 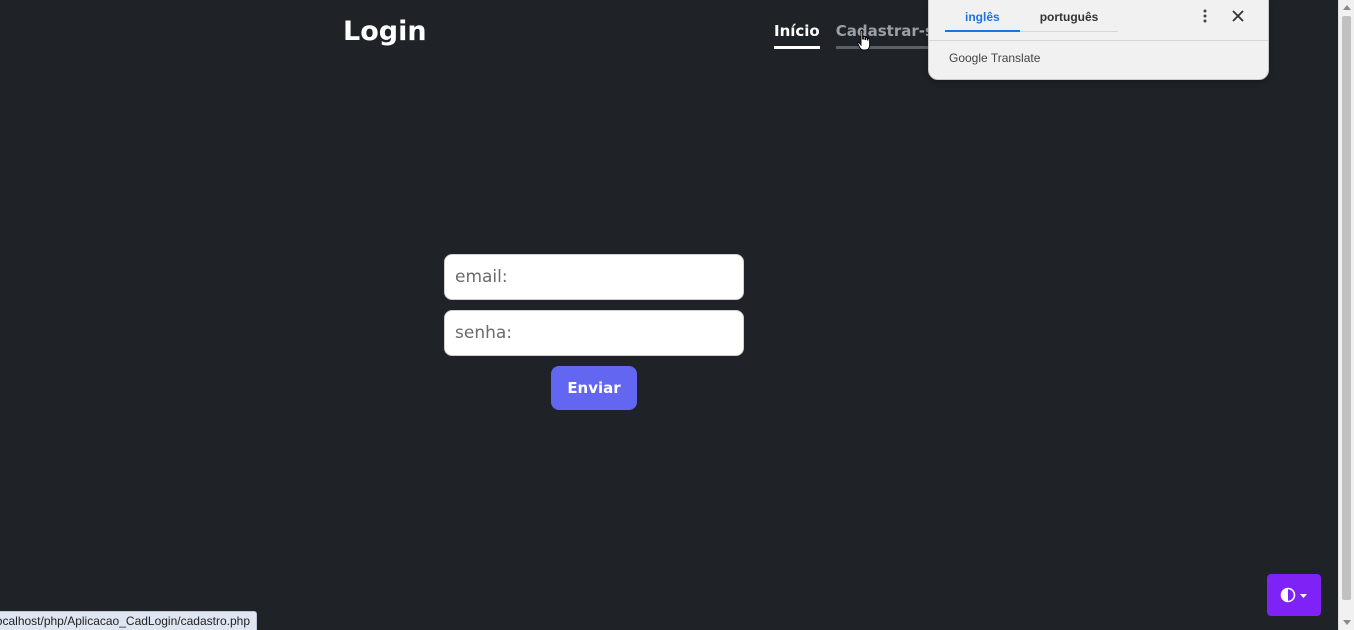 I want to click on email-input, so click(x=594, y=277).